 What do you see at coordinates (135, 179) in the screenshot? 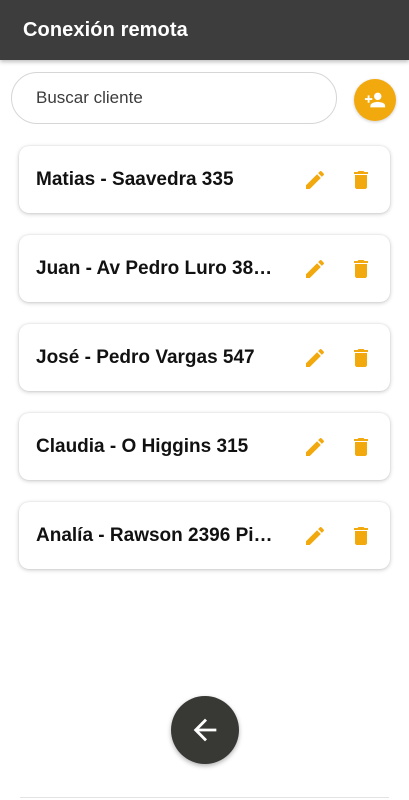
I see `client-name: Matias - Saavedra 335` at bounding box center [135, 179].